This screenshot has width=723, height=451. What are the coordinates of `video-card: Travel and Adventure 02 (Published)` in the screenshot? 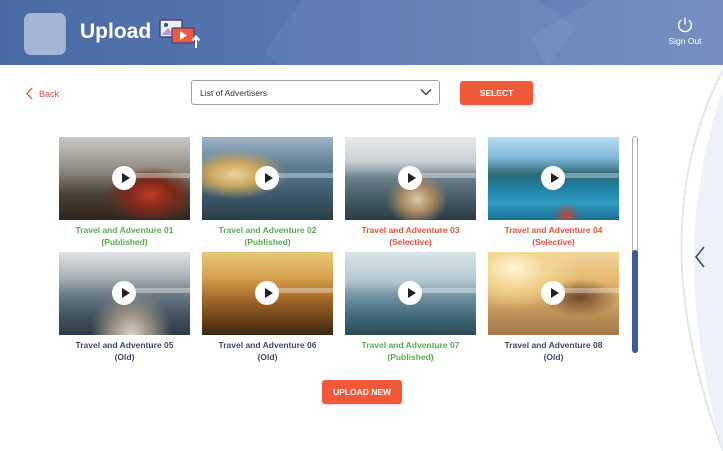 It's located at (267, 192).